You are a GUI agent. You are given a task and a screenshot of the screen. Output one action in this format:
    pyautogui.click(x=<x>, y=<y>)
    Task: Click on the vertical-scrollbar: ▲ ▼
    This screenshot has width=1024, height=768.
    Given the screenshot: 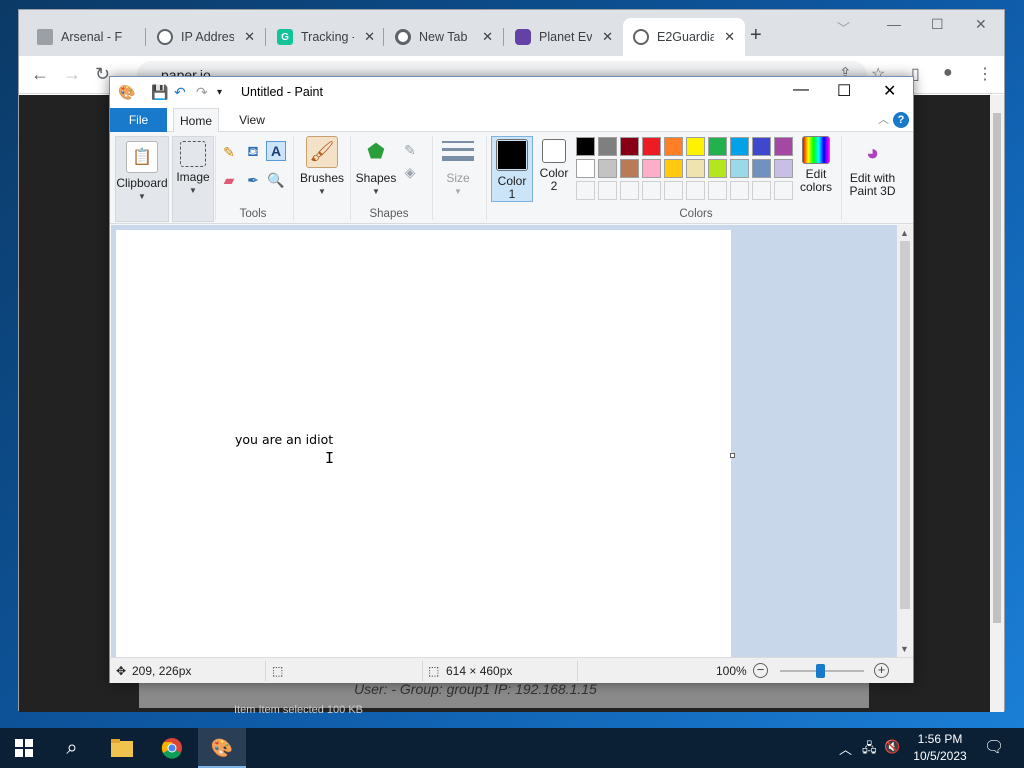 What is the action you would take?
    pyautogui.click(x=905, y=441)
    